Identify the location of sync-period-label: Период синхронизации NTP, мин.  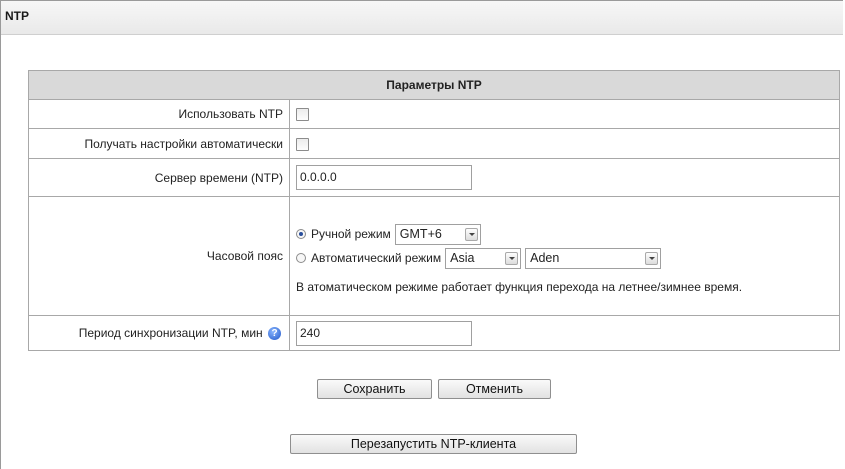
(170, 332).